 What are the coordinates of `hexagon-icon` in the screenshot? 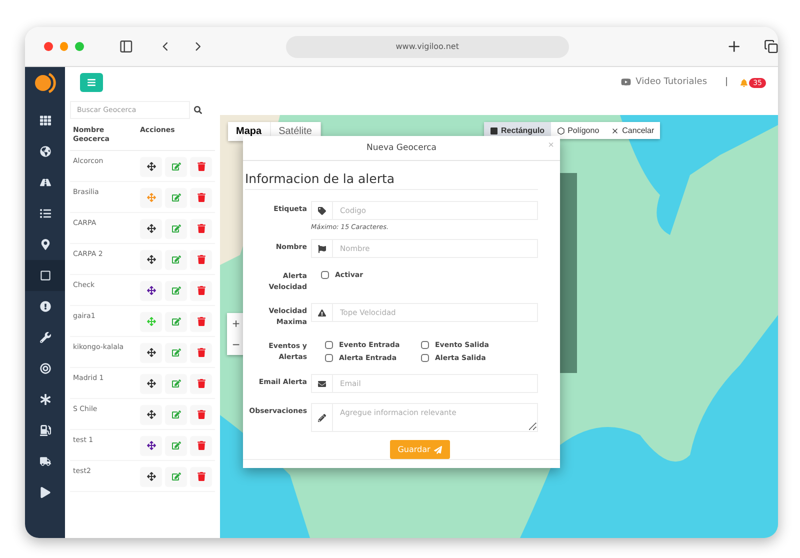 It's located at (560, 130).